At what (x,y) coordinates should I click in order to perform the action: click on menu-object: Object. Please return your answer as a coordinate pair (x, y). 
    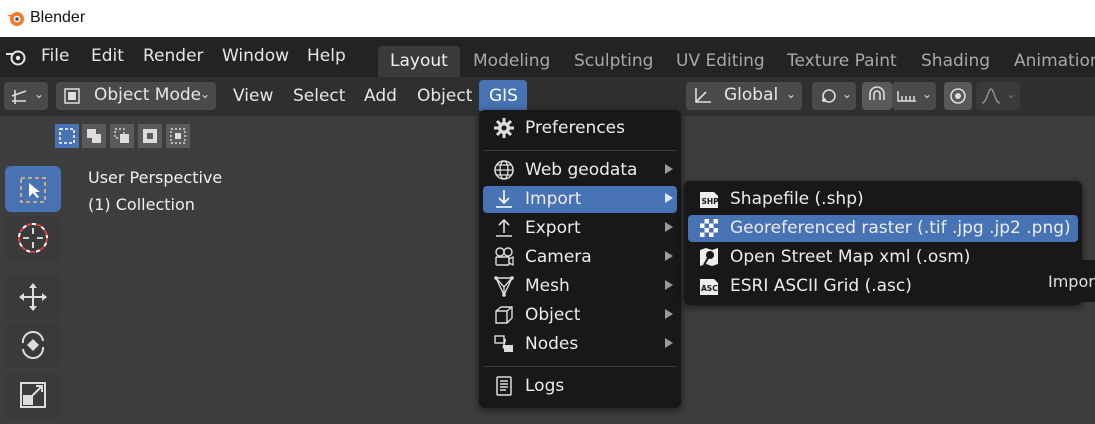
    Looking at the image, I should click on (444, 96).